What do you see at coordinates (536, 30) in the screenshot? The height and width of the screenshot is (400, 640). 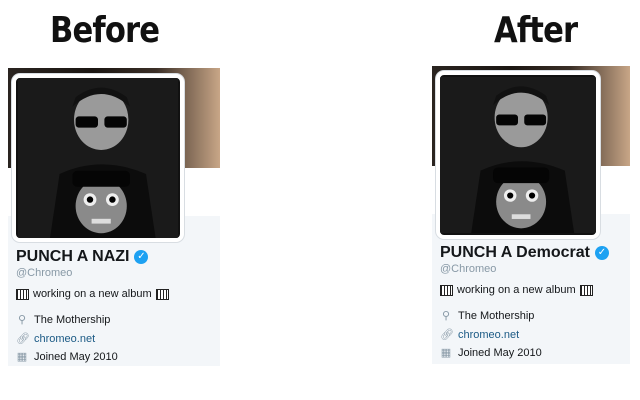 I see `after-heading: After` at bounding box center [536, 30].